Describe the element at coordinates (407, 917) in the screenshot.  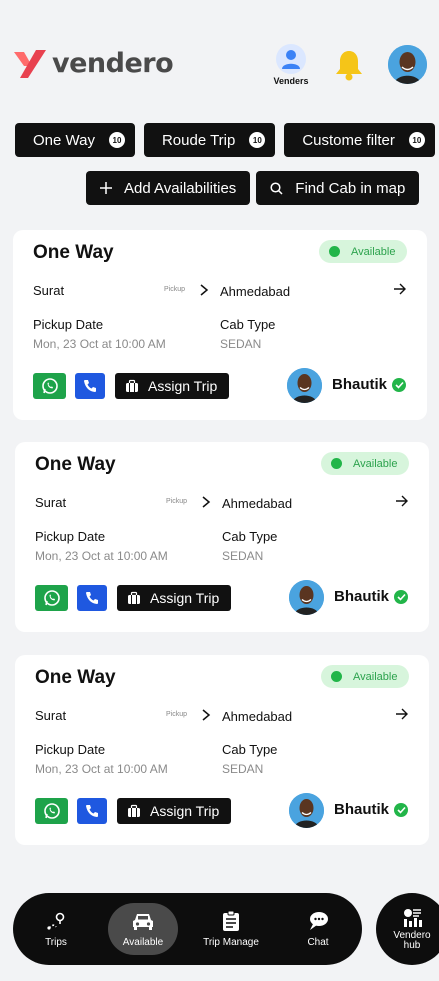
I see `hub-icon` at that location.